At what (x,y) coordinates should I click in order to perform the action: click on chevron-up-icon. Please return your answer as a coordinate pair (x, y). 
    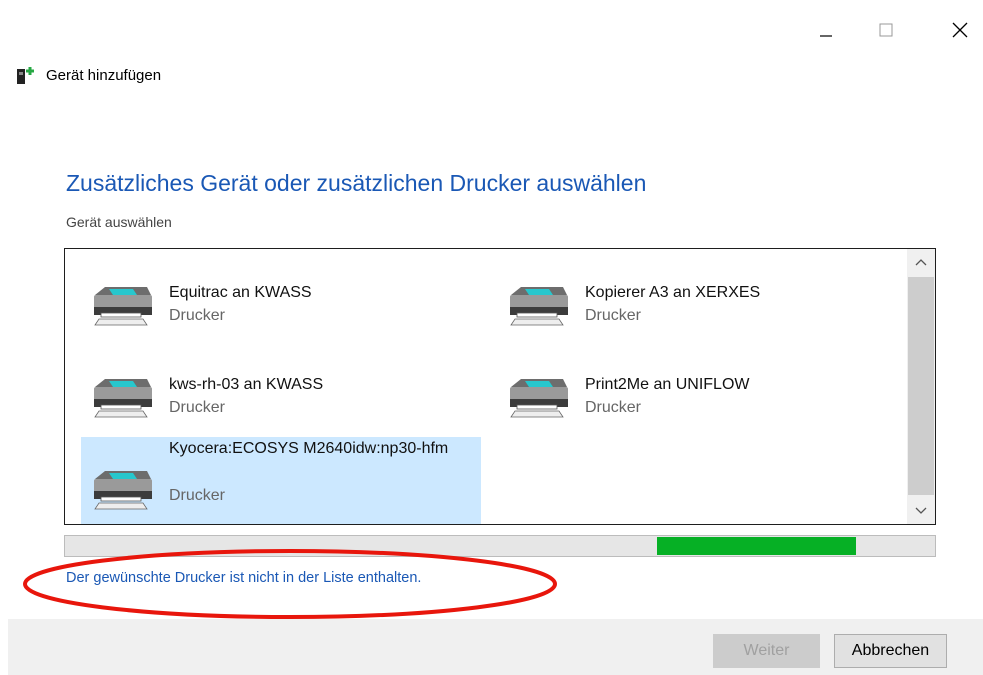
    Looking at the image, I should click on (921, 262).